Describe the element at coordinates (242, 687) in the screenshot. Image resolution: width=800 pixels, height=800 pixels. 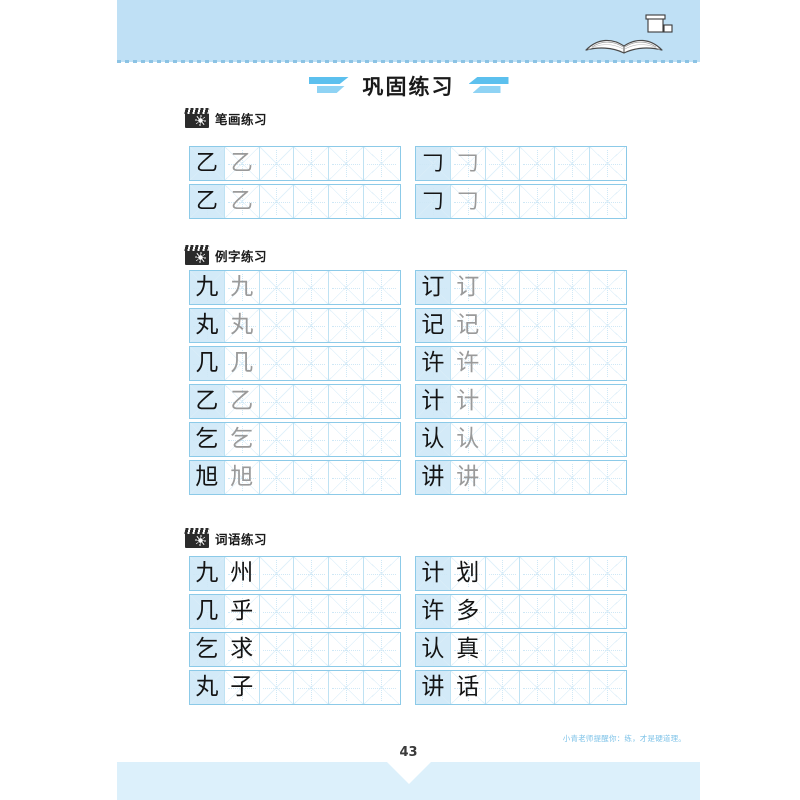
I see `practice-cell-trace: 子` at that location.